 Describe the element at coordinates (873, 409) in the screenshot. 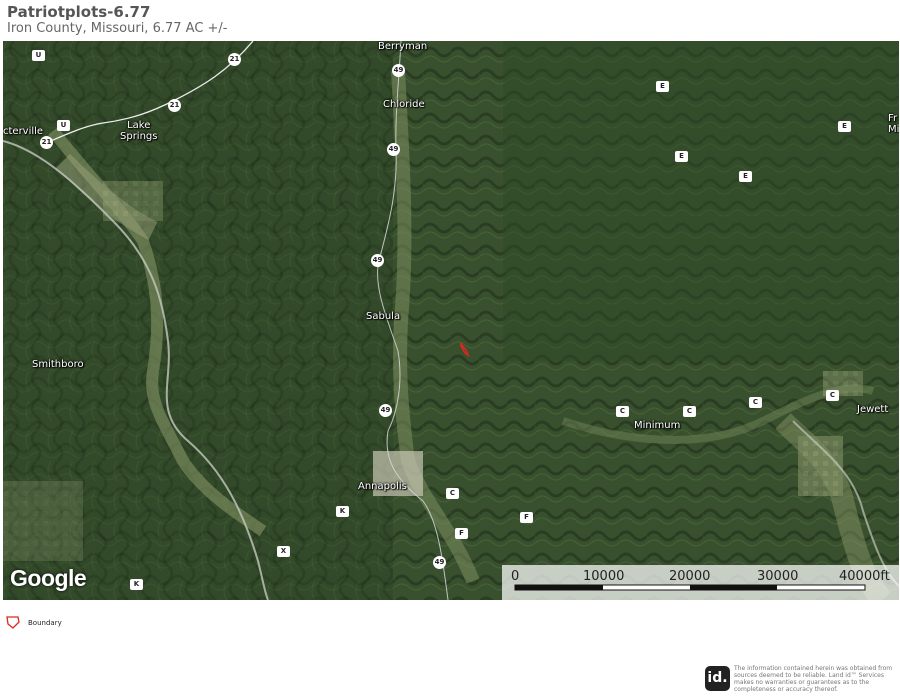

I see `place-jewett: Jewett` at that location.